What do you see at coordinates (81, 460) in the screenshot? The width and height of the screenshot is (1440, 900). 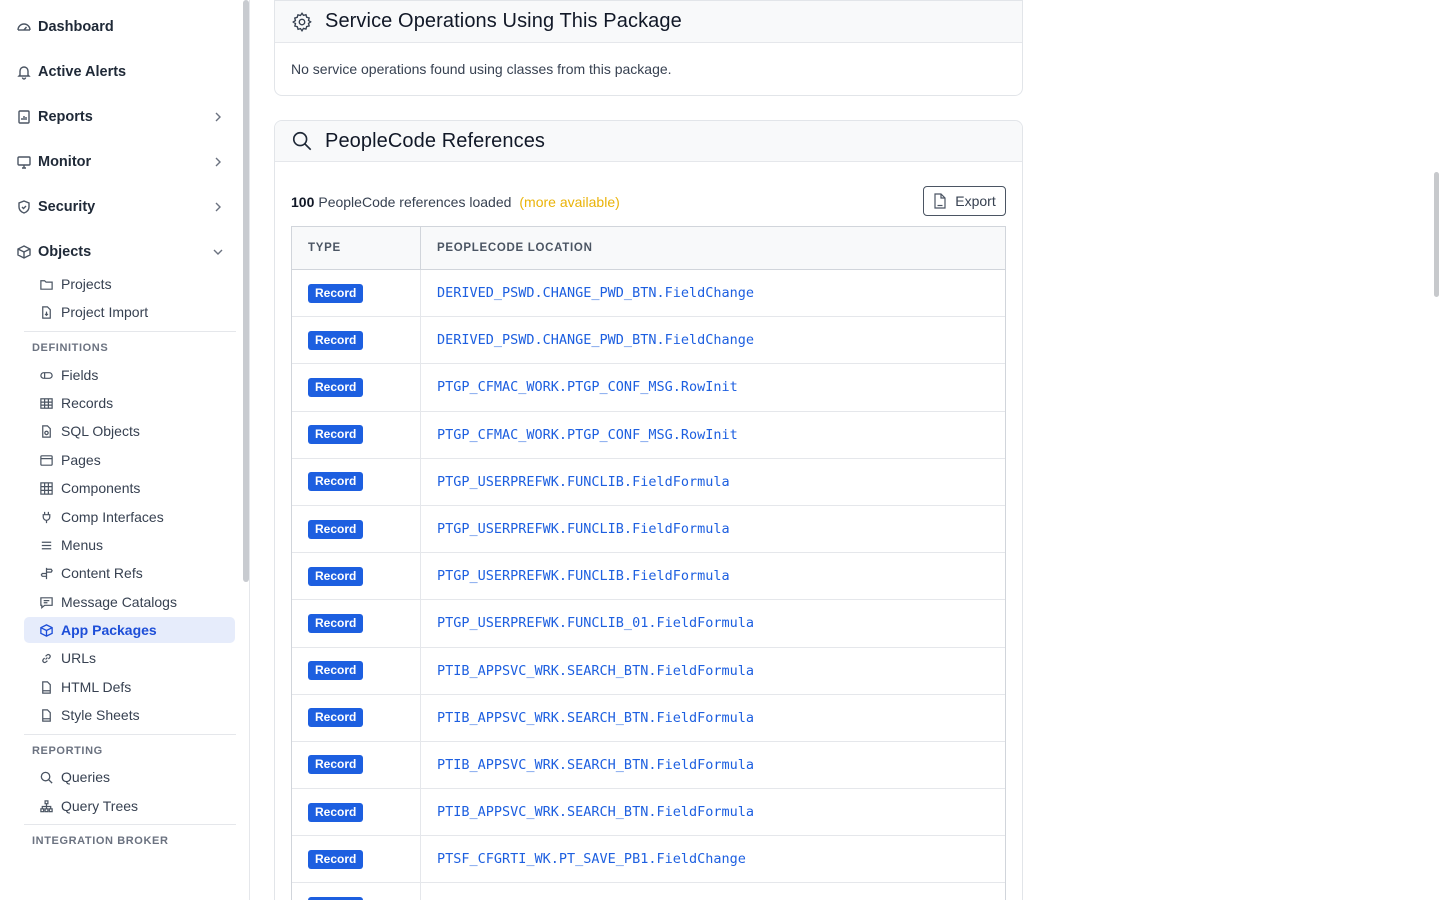 I see `sidebar-item-label: Pages` at bounding box center [81, 460].